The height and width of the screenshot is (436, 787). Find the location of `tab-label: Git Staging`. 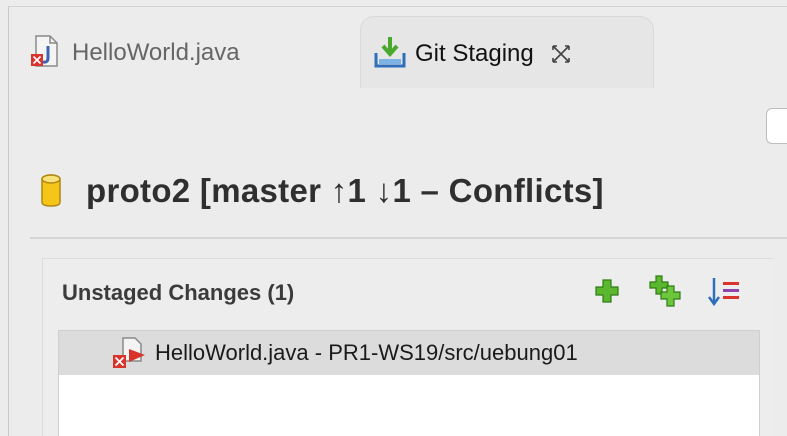

tab-label: Git Staging is located at coordinates (474, 53).